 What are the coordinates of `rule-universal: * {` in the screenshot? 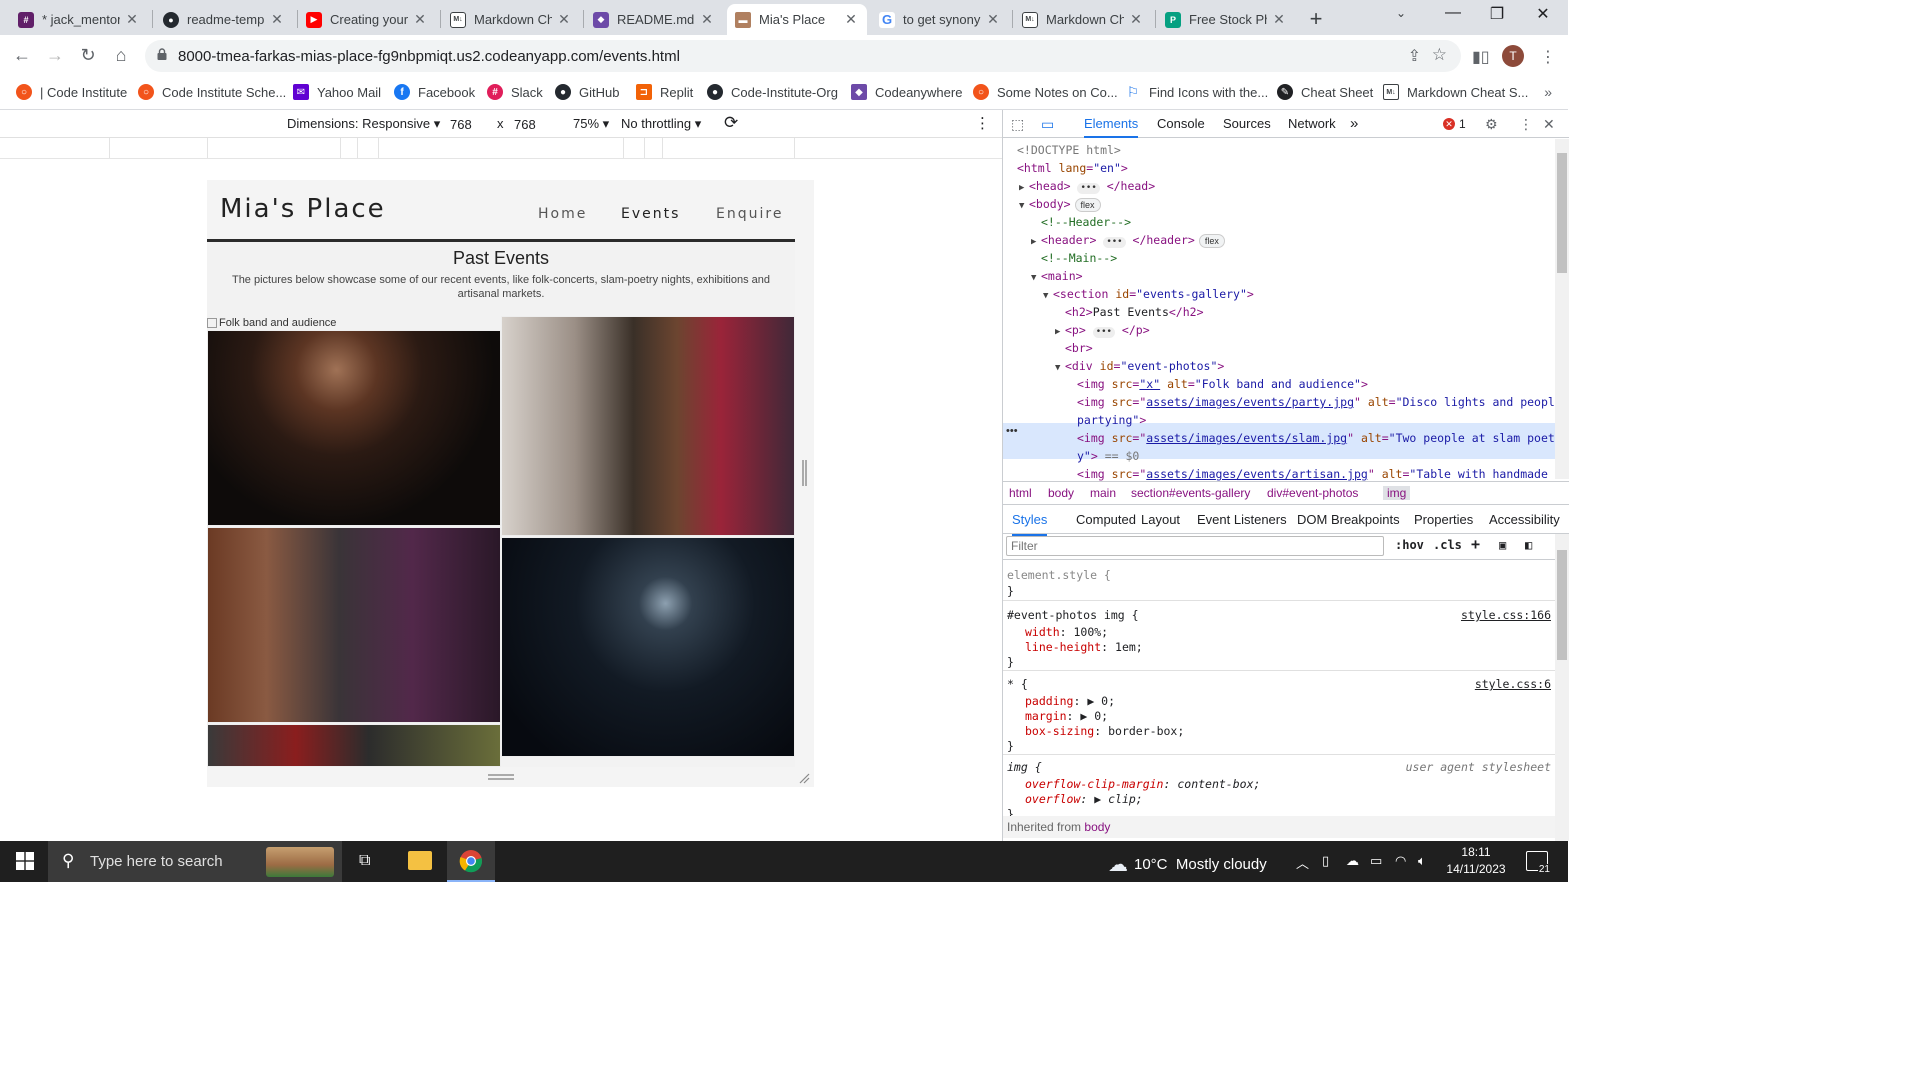 It's located at (1017, 684).